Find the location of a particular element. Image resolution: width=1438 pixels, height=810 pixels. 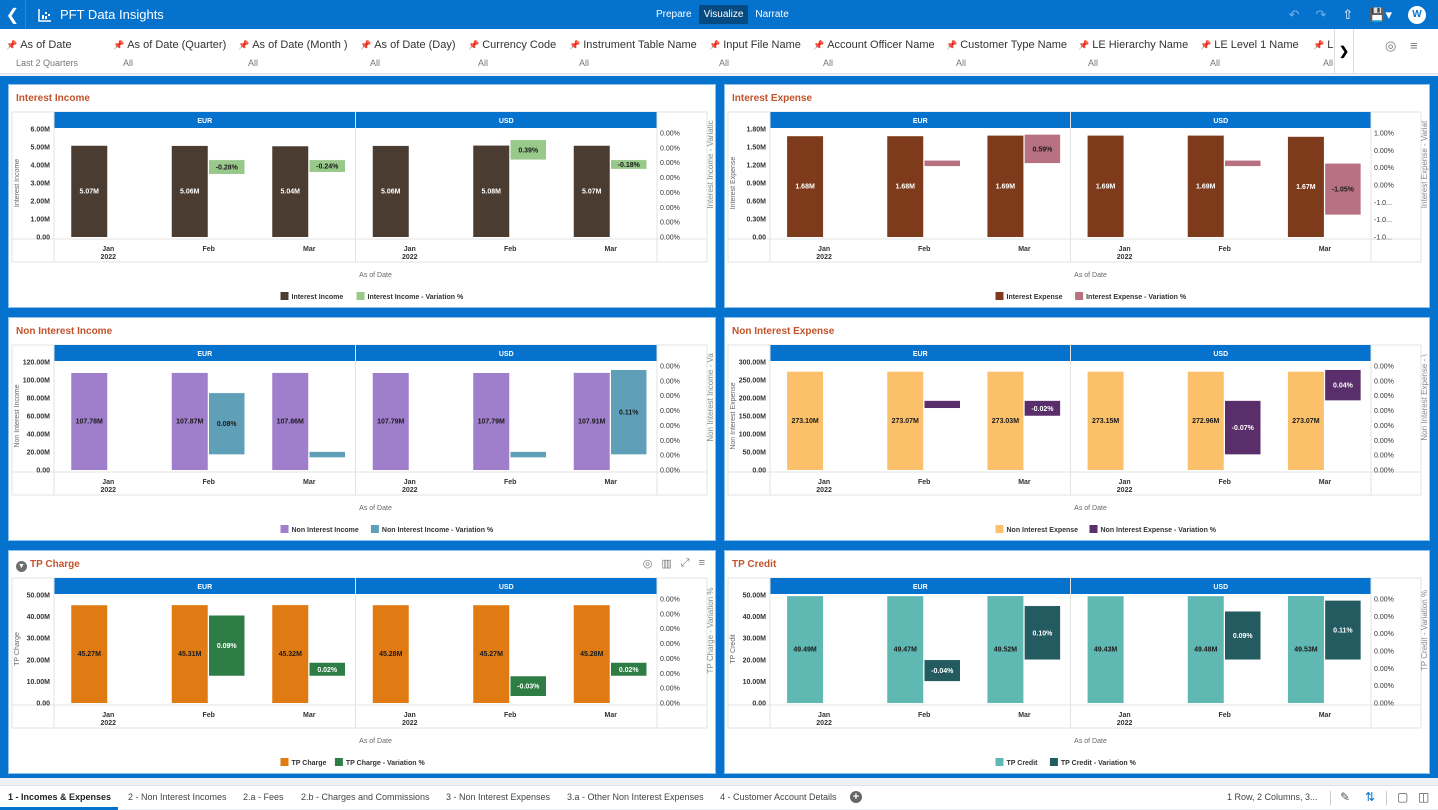

filter-input-file-name: 📌 Input File Name All is located at coordinates (761, 51).